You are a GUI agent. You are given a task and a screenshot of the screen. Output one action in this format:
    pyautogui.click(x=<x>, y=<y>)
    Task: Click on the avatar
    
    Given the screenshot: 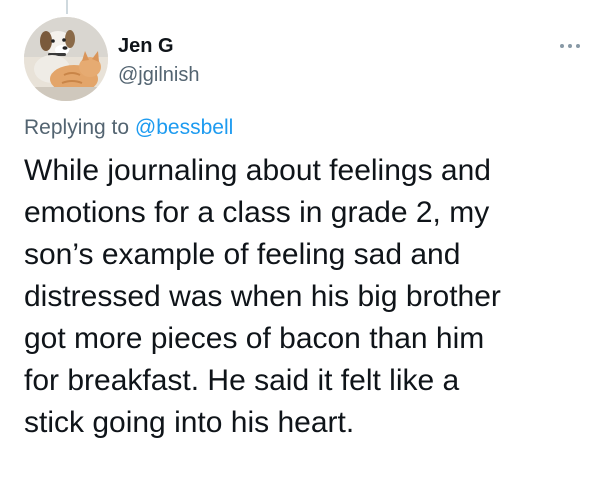 What is the action you would take?
    pyautogui.click(x=66, y=59)
    